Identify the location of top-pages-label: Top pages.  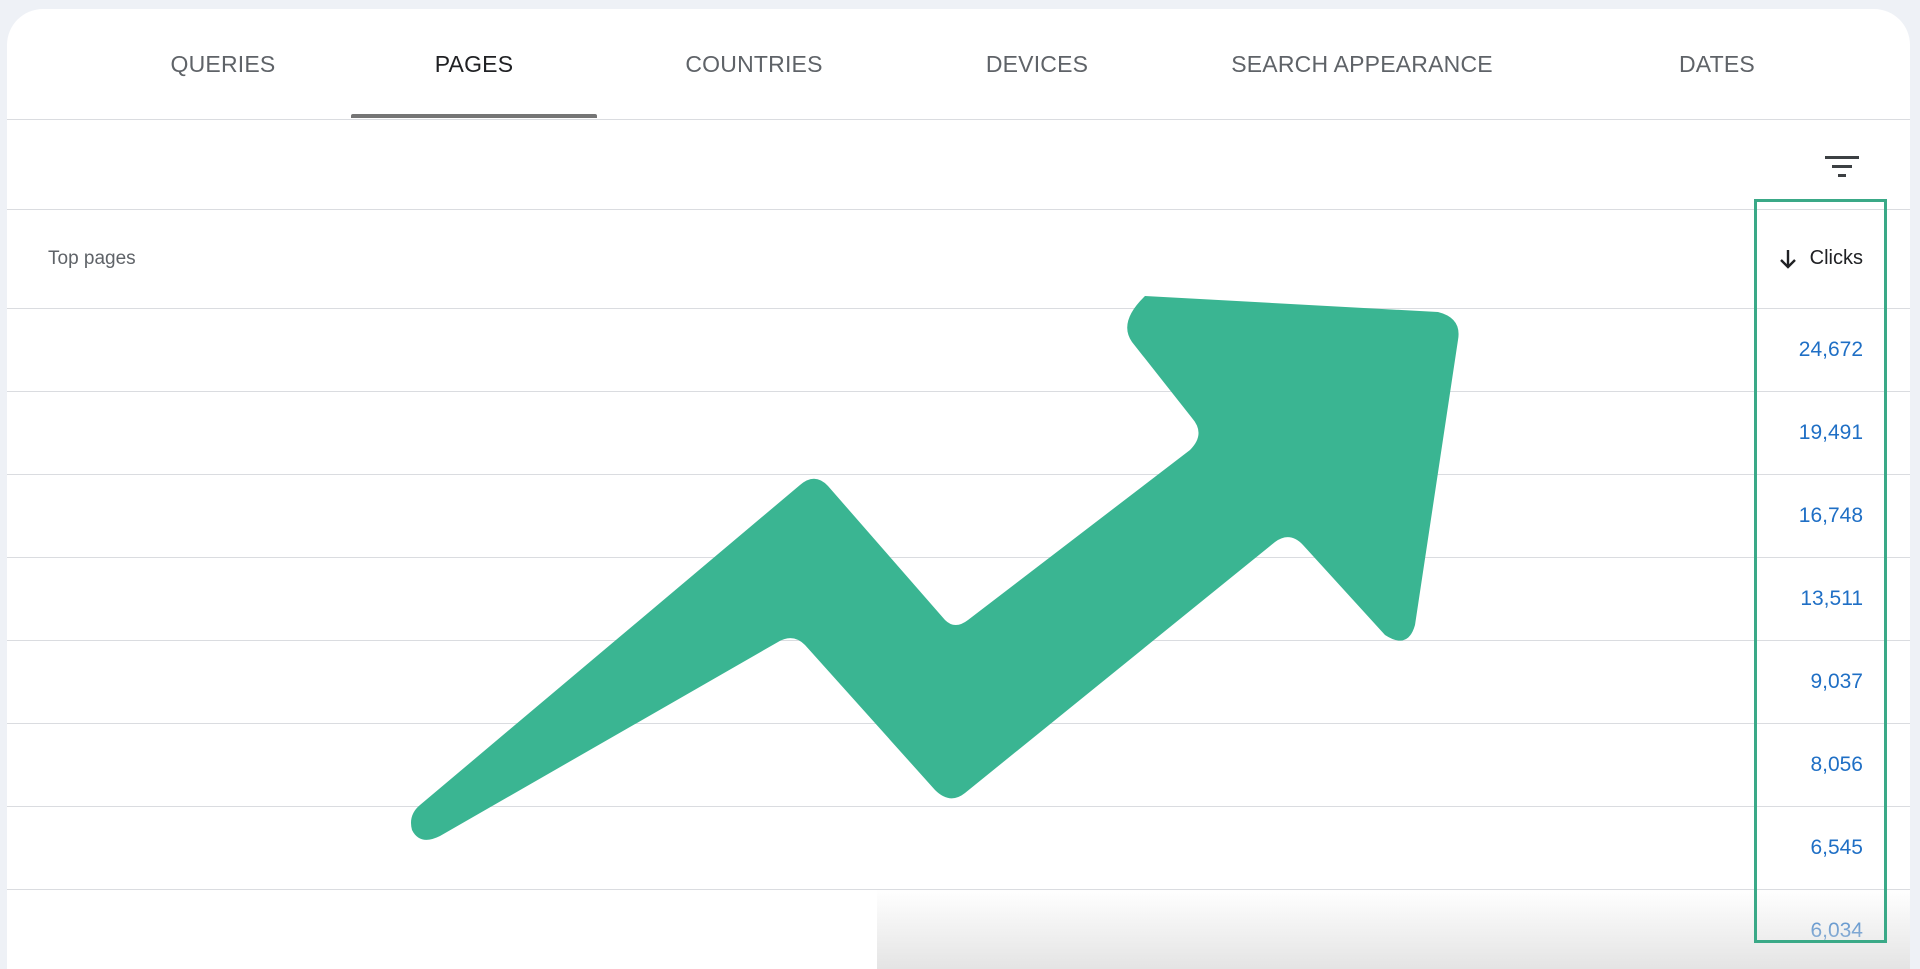
(92, 258).